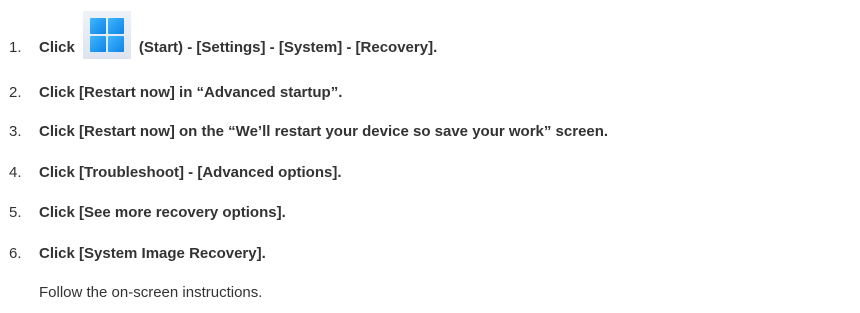 The height and width of the screenshot is (313, 860). What do you see at coordinates (152, 253) in the screenshot?
I see `step-text: Click [System Image Recovery].` at bounding box center [152, 253].